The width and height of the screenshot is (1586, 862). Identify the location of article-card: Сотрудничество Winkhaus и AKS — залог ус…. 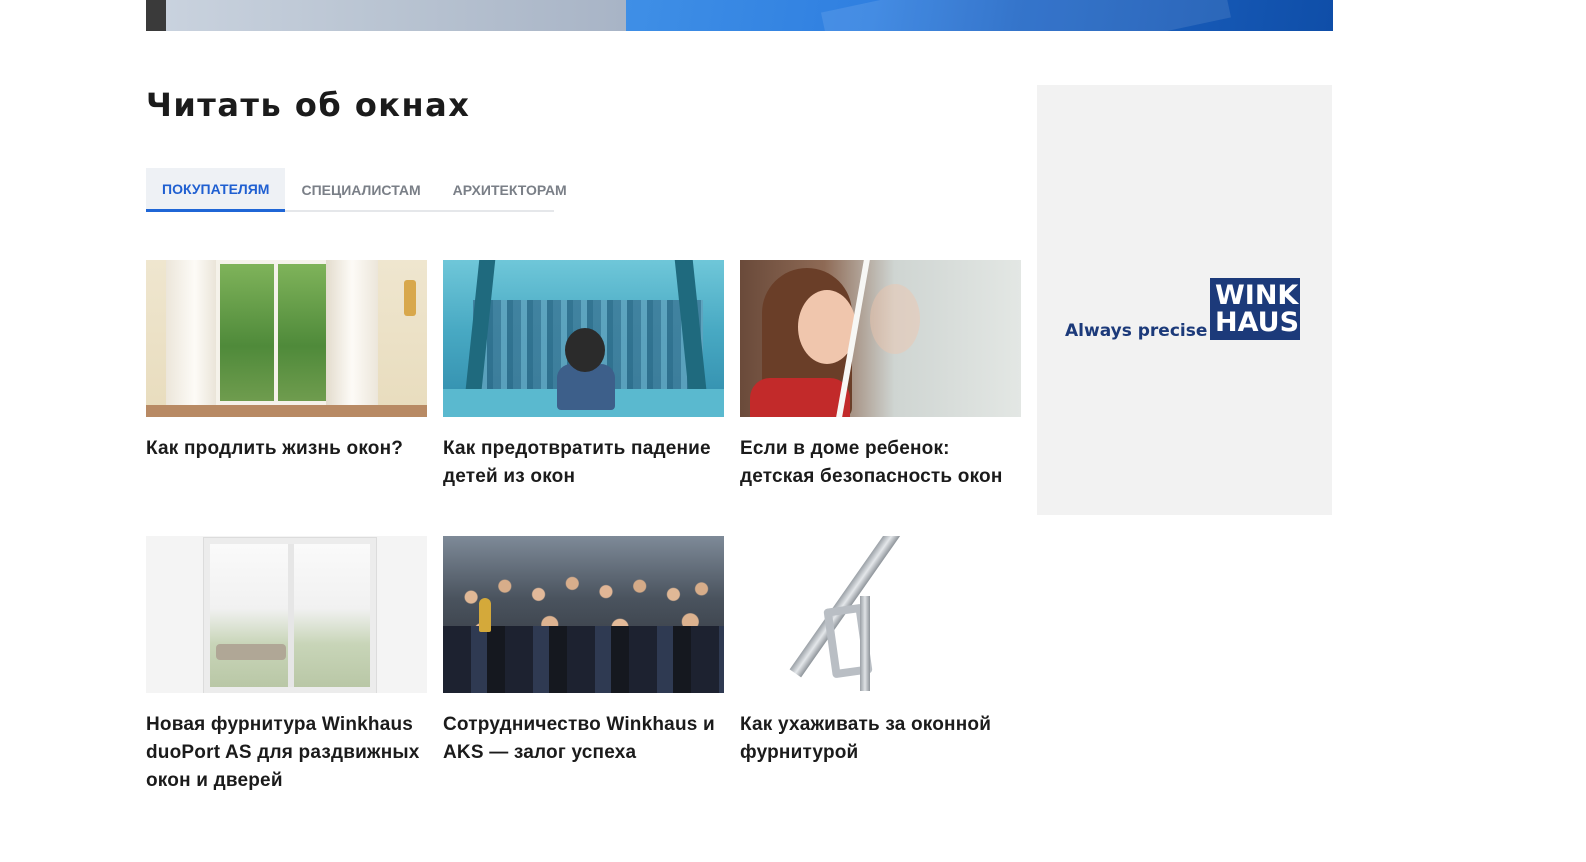
(583, 651).